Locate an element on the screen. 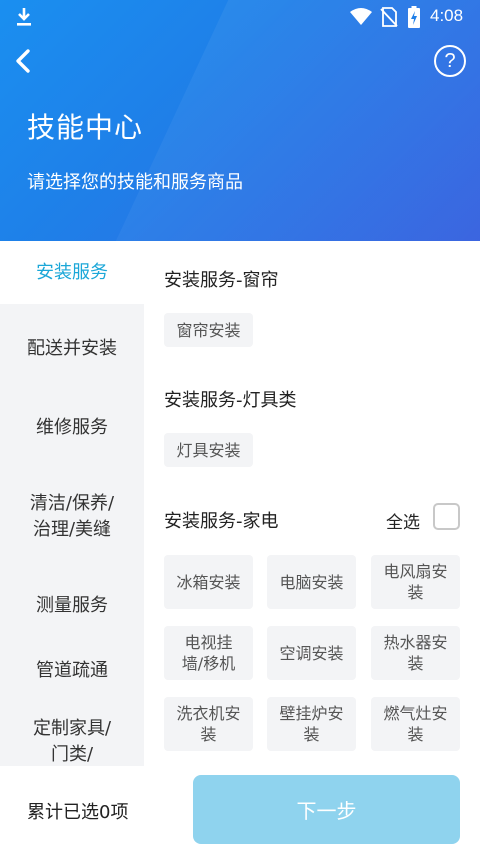 This screenshot has width=480, height=853. page-title: 技能中心 is located at coordinates (85, 127).